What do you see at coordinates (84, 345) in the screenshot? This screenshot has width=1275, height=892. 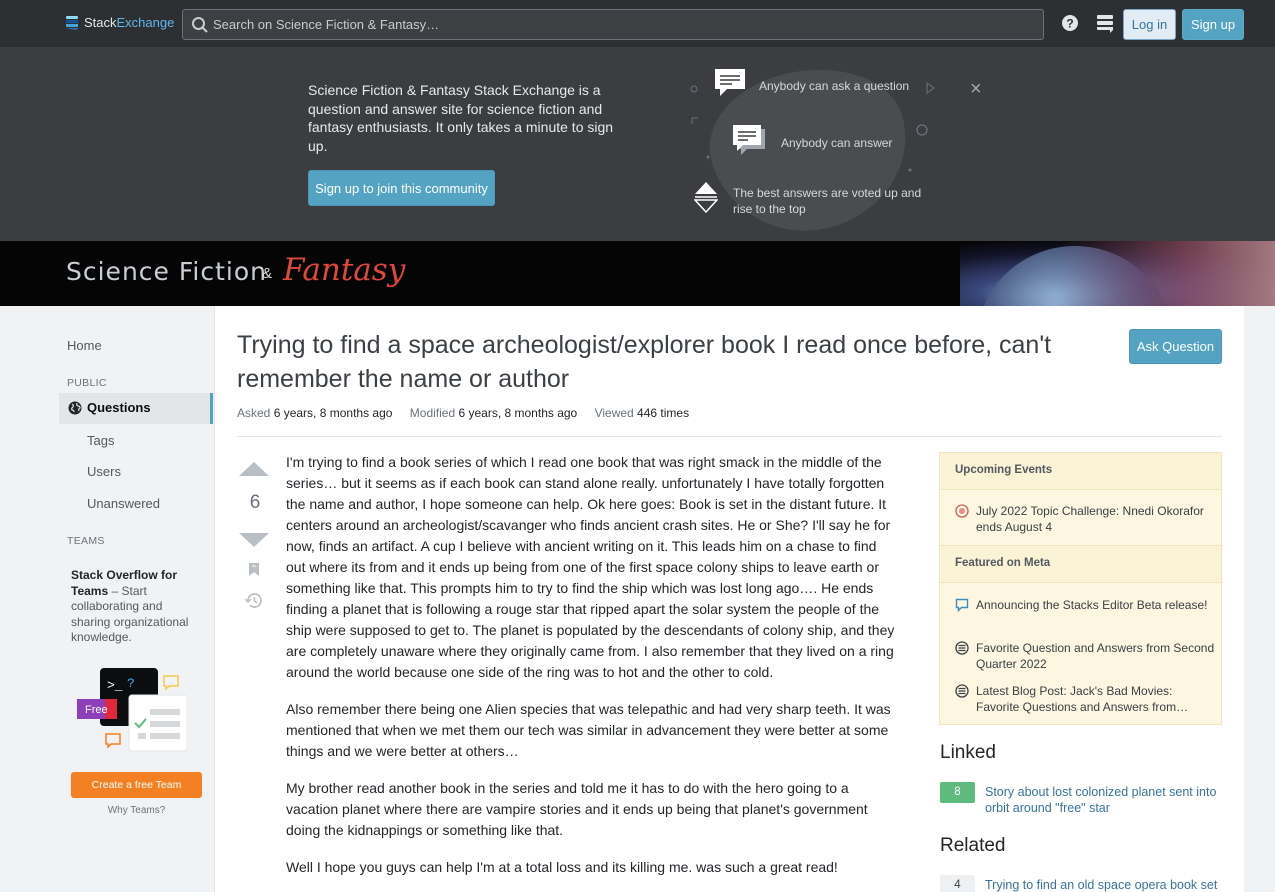 I see `nav-home: Home` at bounding box center [84, 345].